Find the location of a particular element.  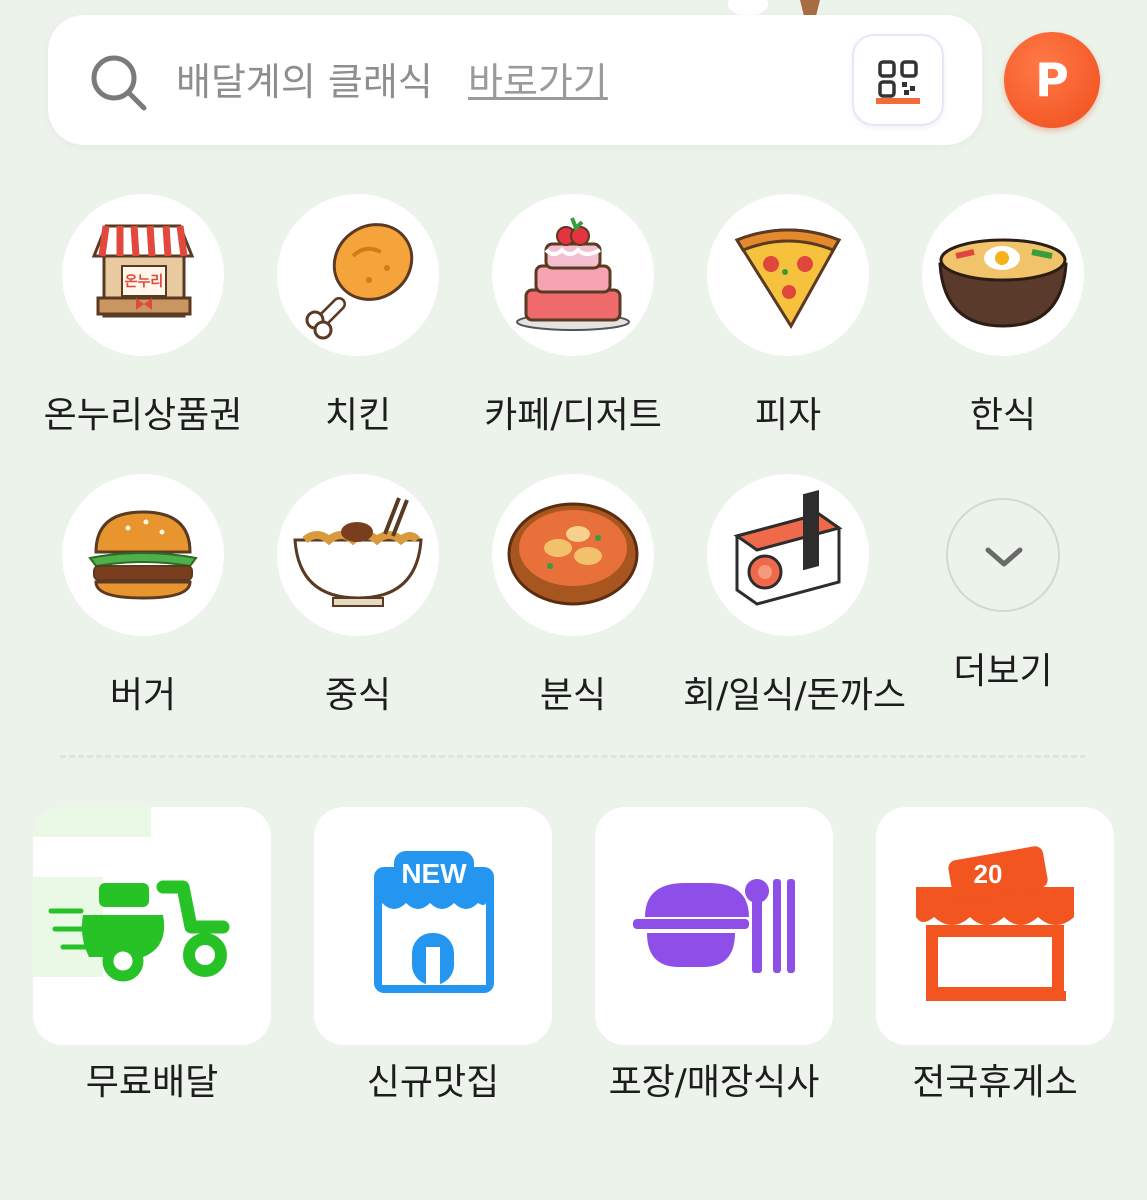

category-pizza: 피자 is located at coordinates (788, 316).